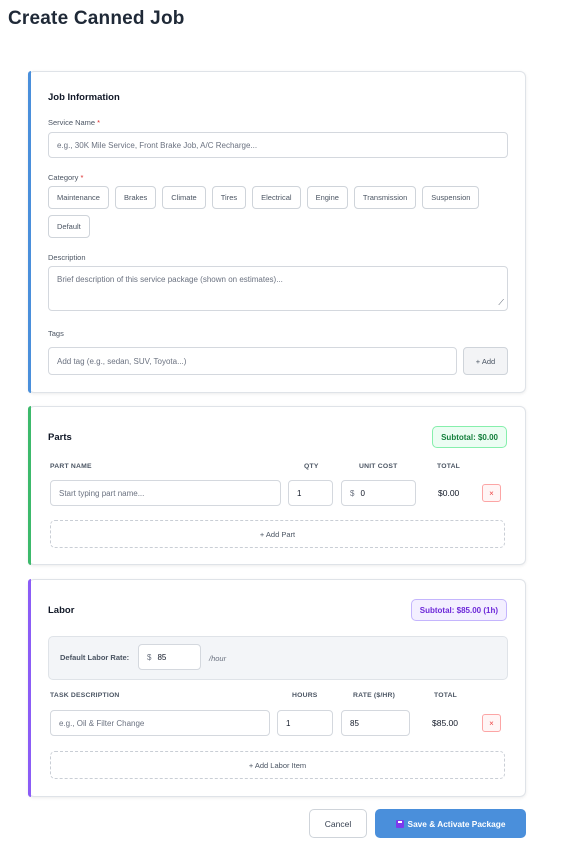 Image resolution: width=583 pixels, height=866 pixels. I want to click on labor-subtotal-badge: Subtotal: $85.00 (1h), so click(458, 610).